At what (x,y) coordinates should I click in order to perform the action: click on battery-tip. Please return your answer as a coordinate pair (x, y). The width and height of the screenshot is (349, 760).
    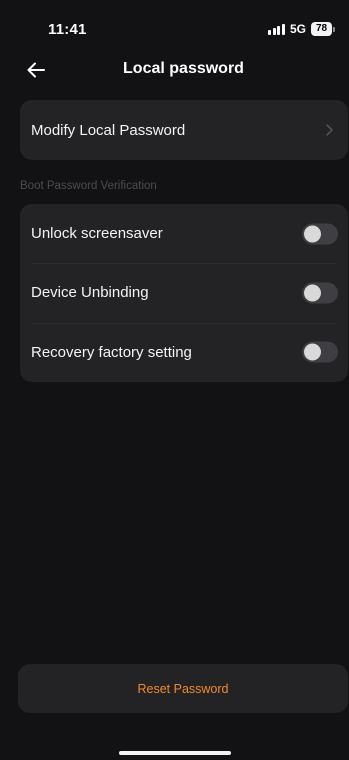
    Looking at the image, I should click on (334, 29).